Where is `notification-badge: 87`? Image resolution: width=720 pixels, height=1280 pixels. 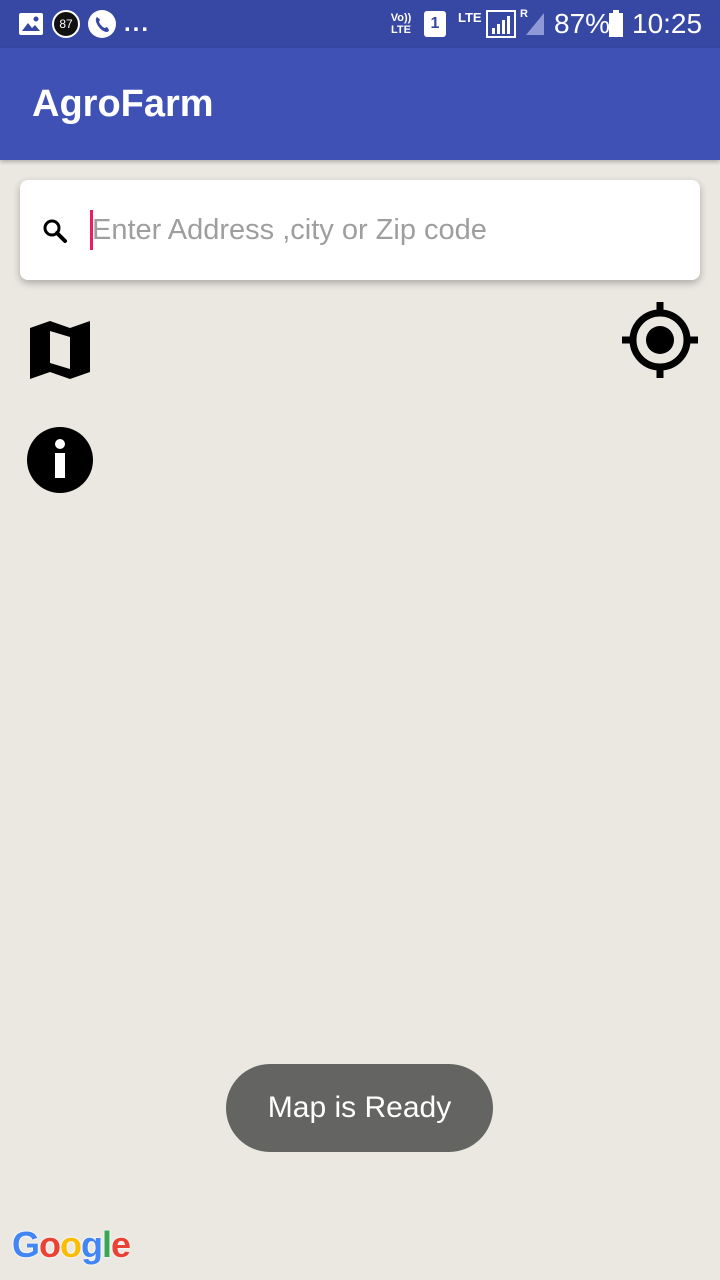
notification-badge: 87 is located at coordinates (66, 24).